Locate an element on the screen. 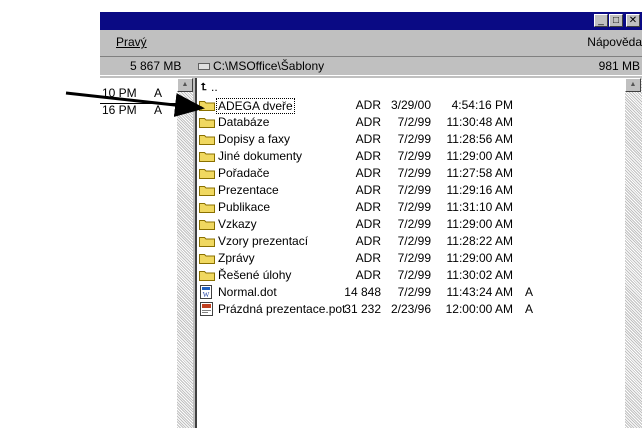 The height and width of the screenshot is (428, 642). file-type: 14 848 is located at coordinates (362, 292).